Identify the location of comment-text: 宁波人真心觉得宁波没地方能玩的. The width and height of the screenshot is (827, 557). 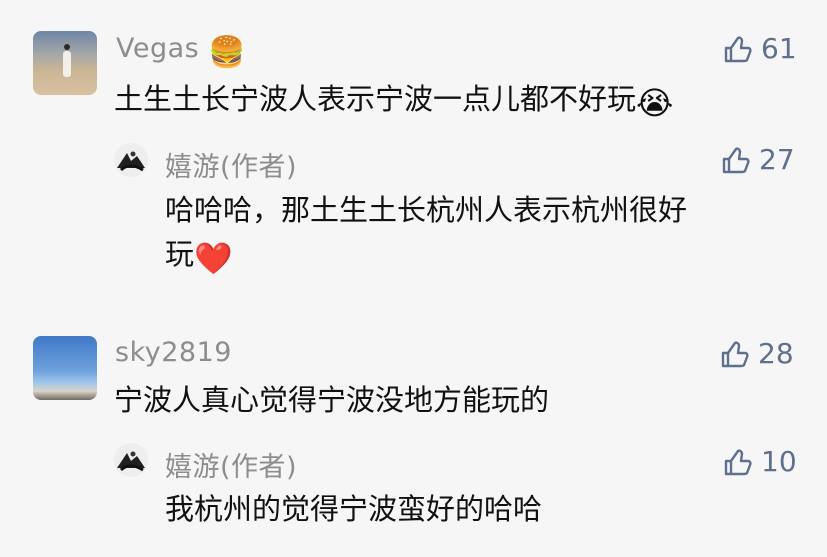
(332, 400).